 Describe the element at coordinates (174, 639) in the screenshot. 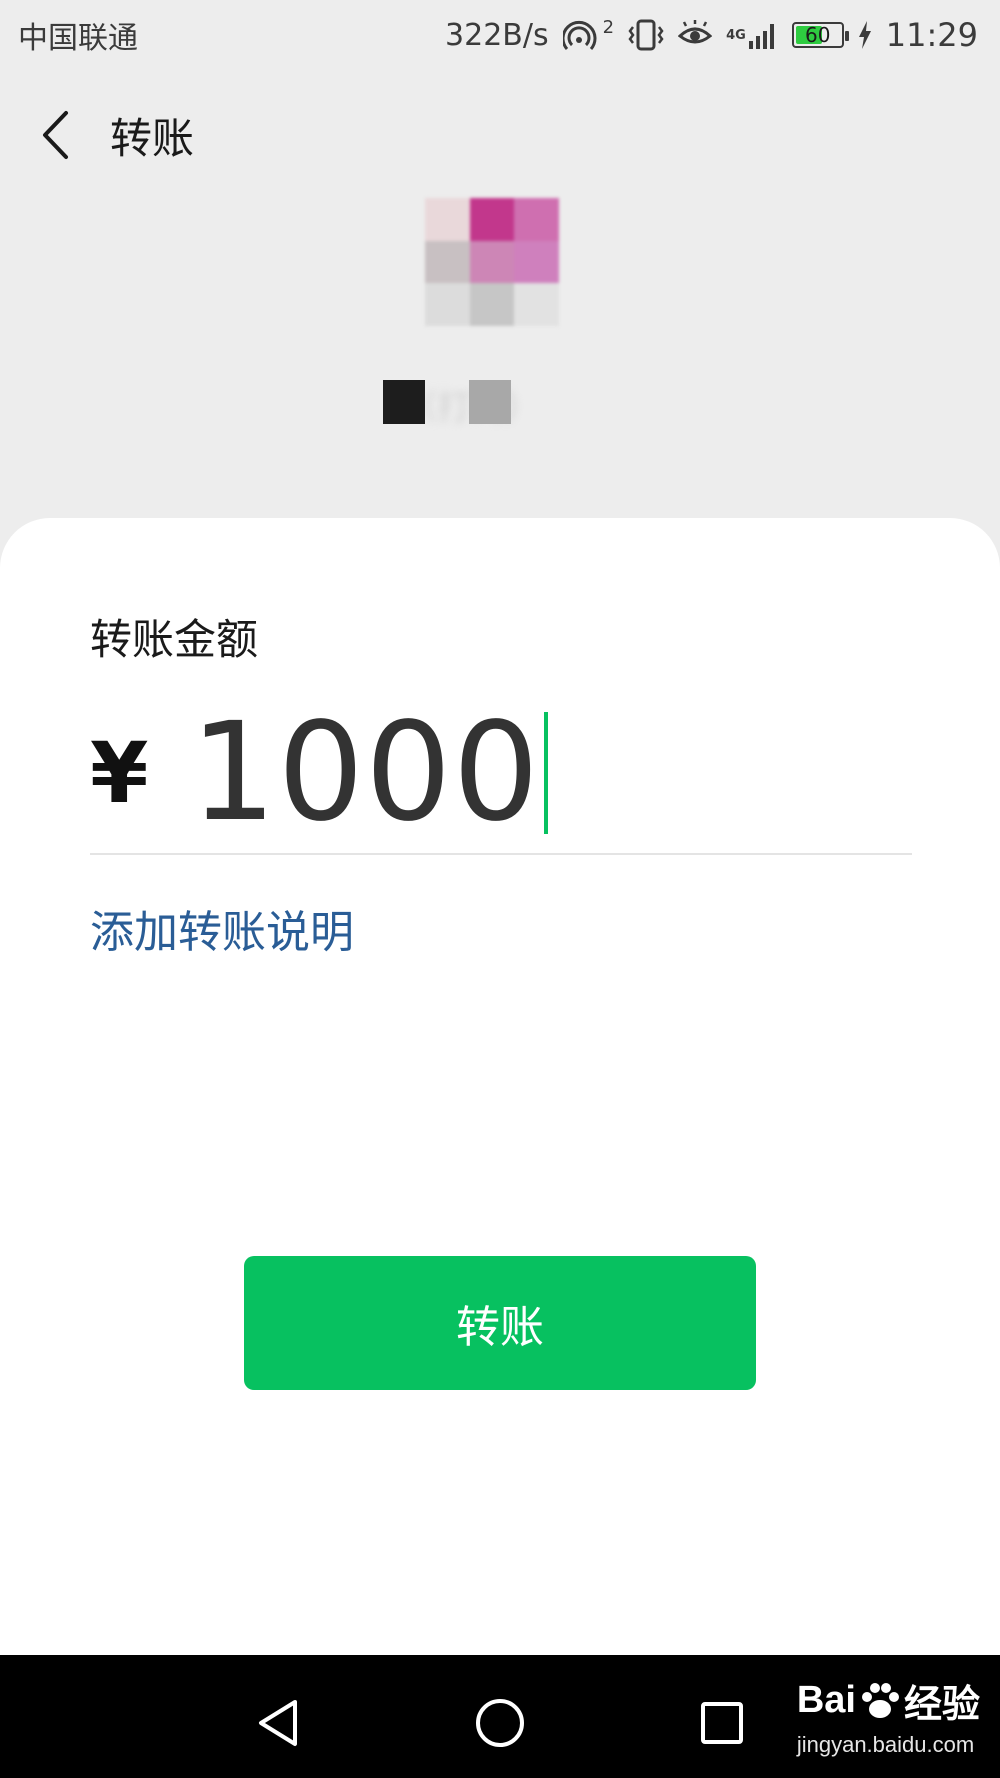

I see `amount-label: 转账金额` at that location.